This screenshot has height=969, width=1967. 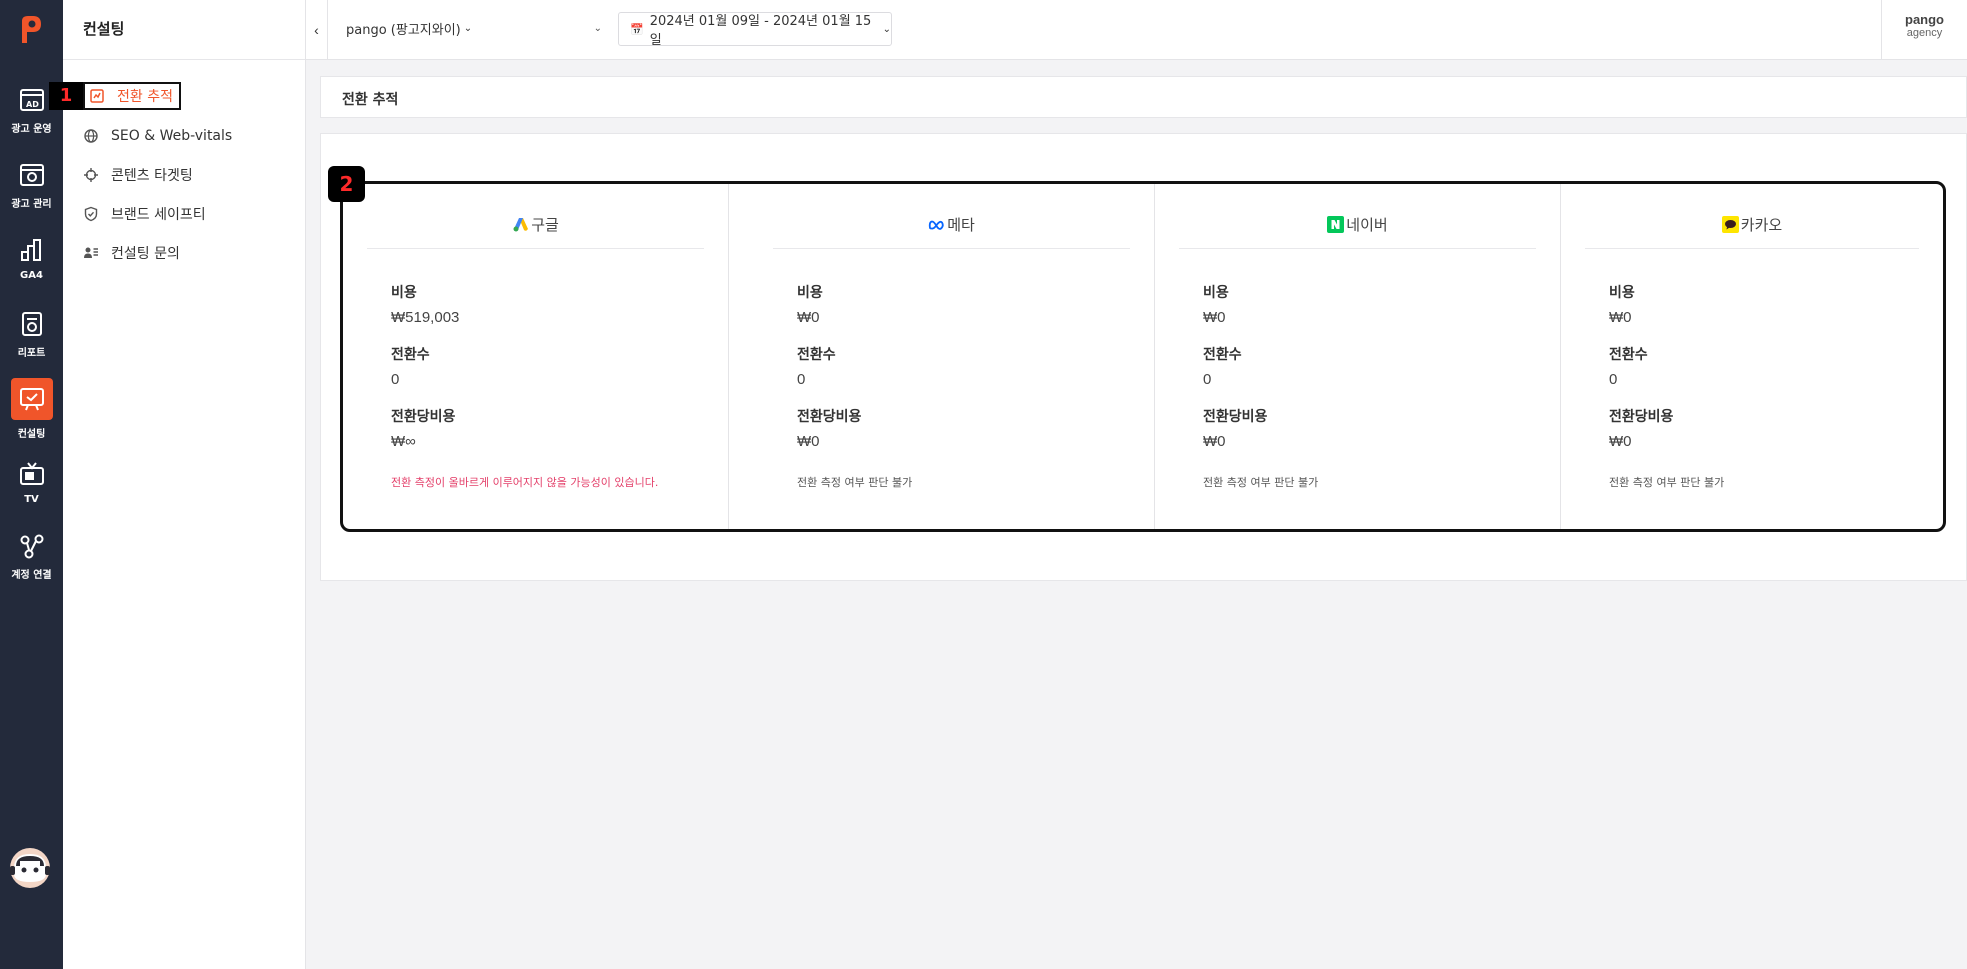 I want to click on google-ads-icon, so click(x=520, y=224).